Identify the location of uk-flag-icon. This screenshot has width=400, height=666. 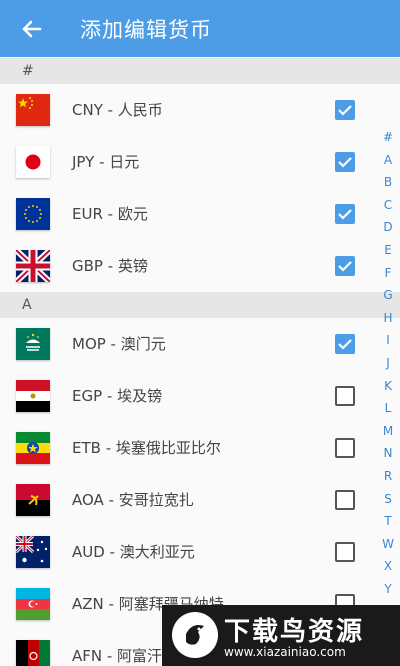
(33, 266).